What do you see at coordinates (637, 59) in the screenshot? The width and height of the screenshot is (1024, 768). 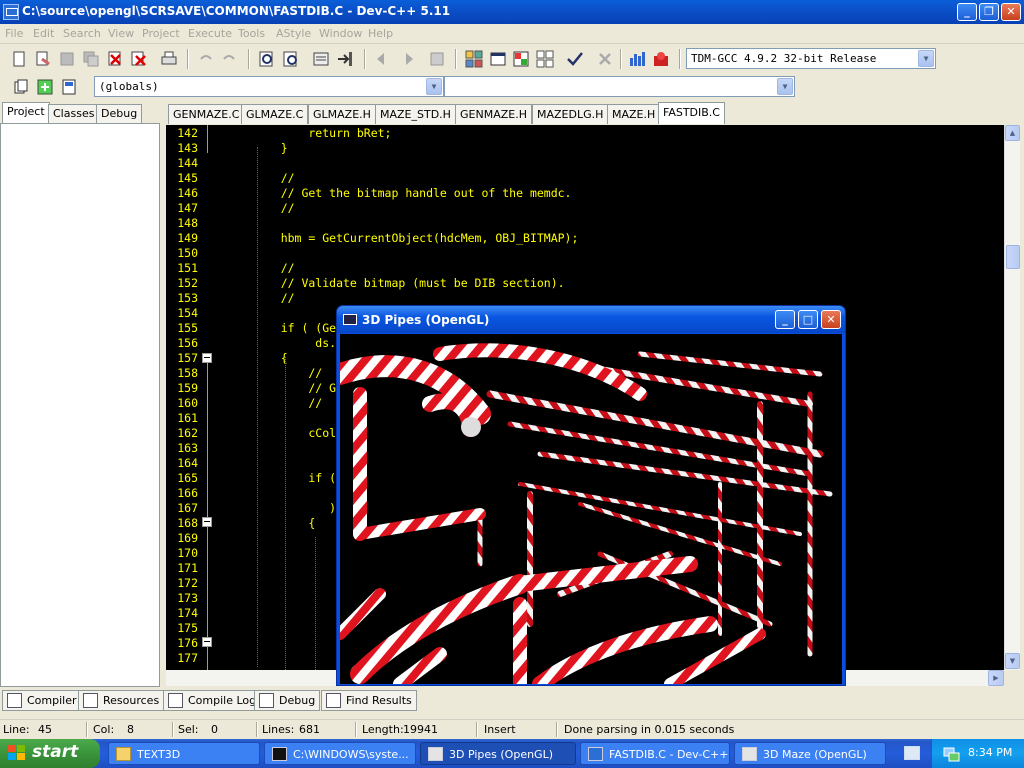 I see `chart-icon` at bounding box center [637, 59].